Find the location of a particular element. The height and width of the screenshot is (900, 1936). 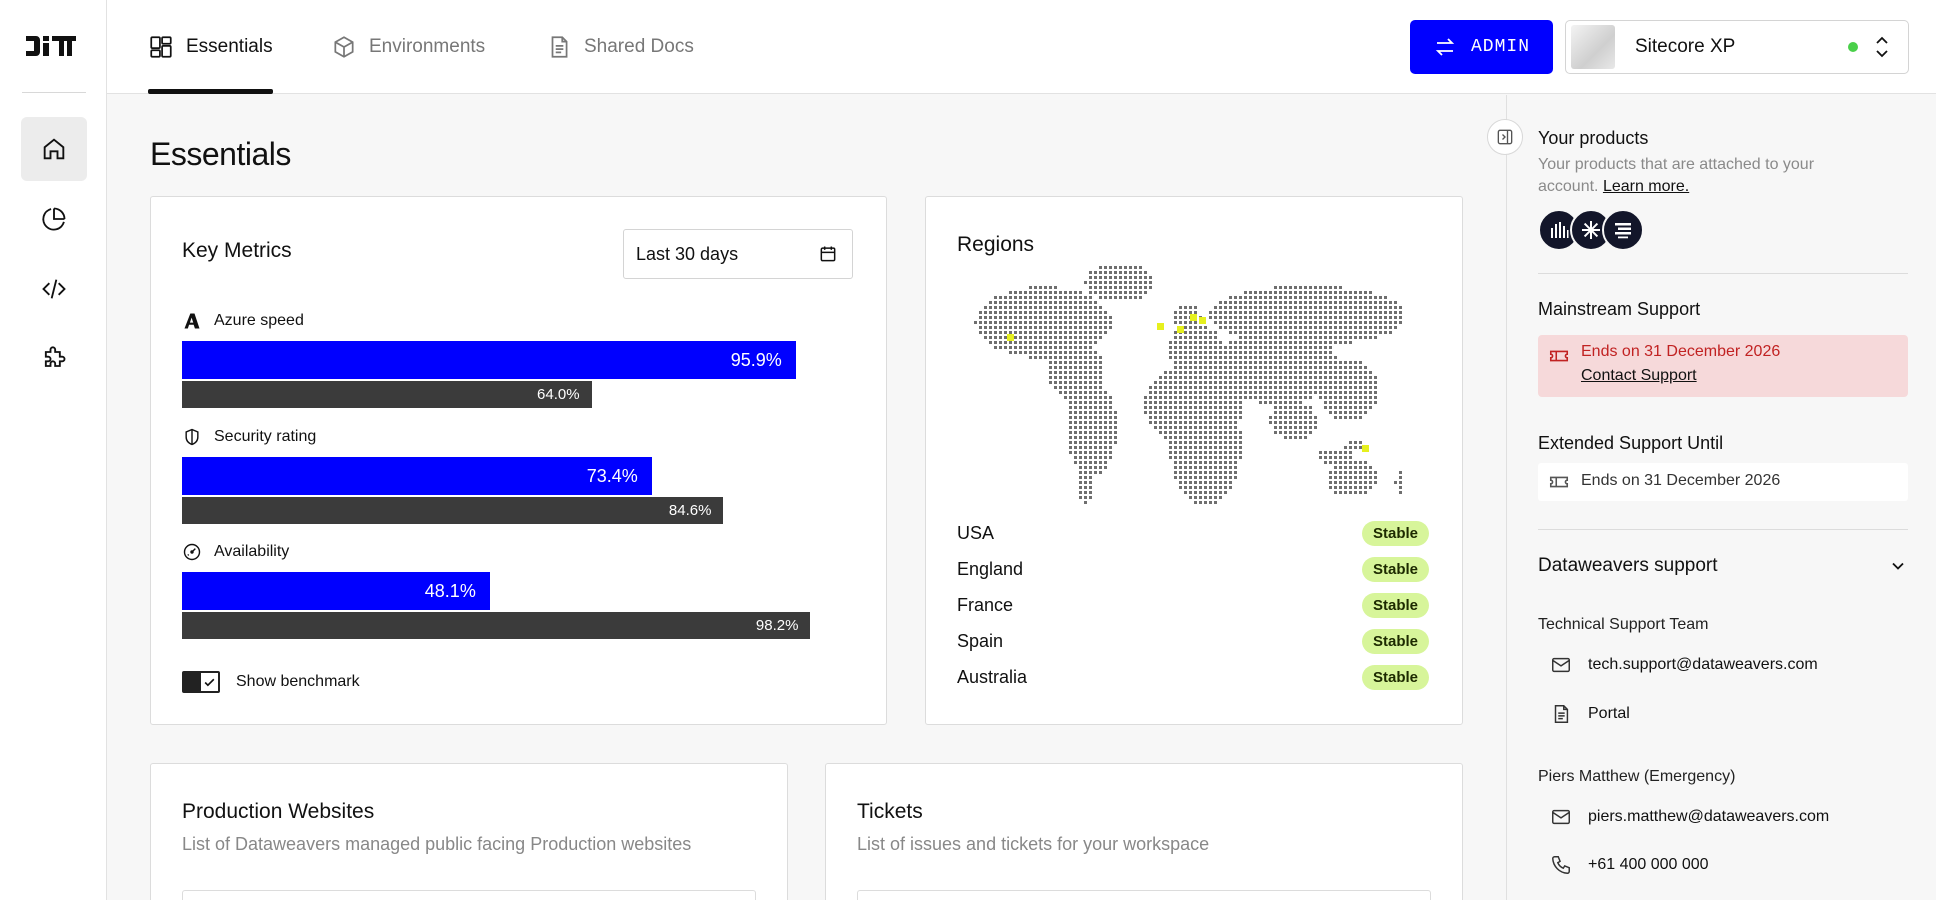

emergency-phone-link: +61 400 000 000 is located at coordinates (1629, 865).